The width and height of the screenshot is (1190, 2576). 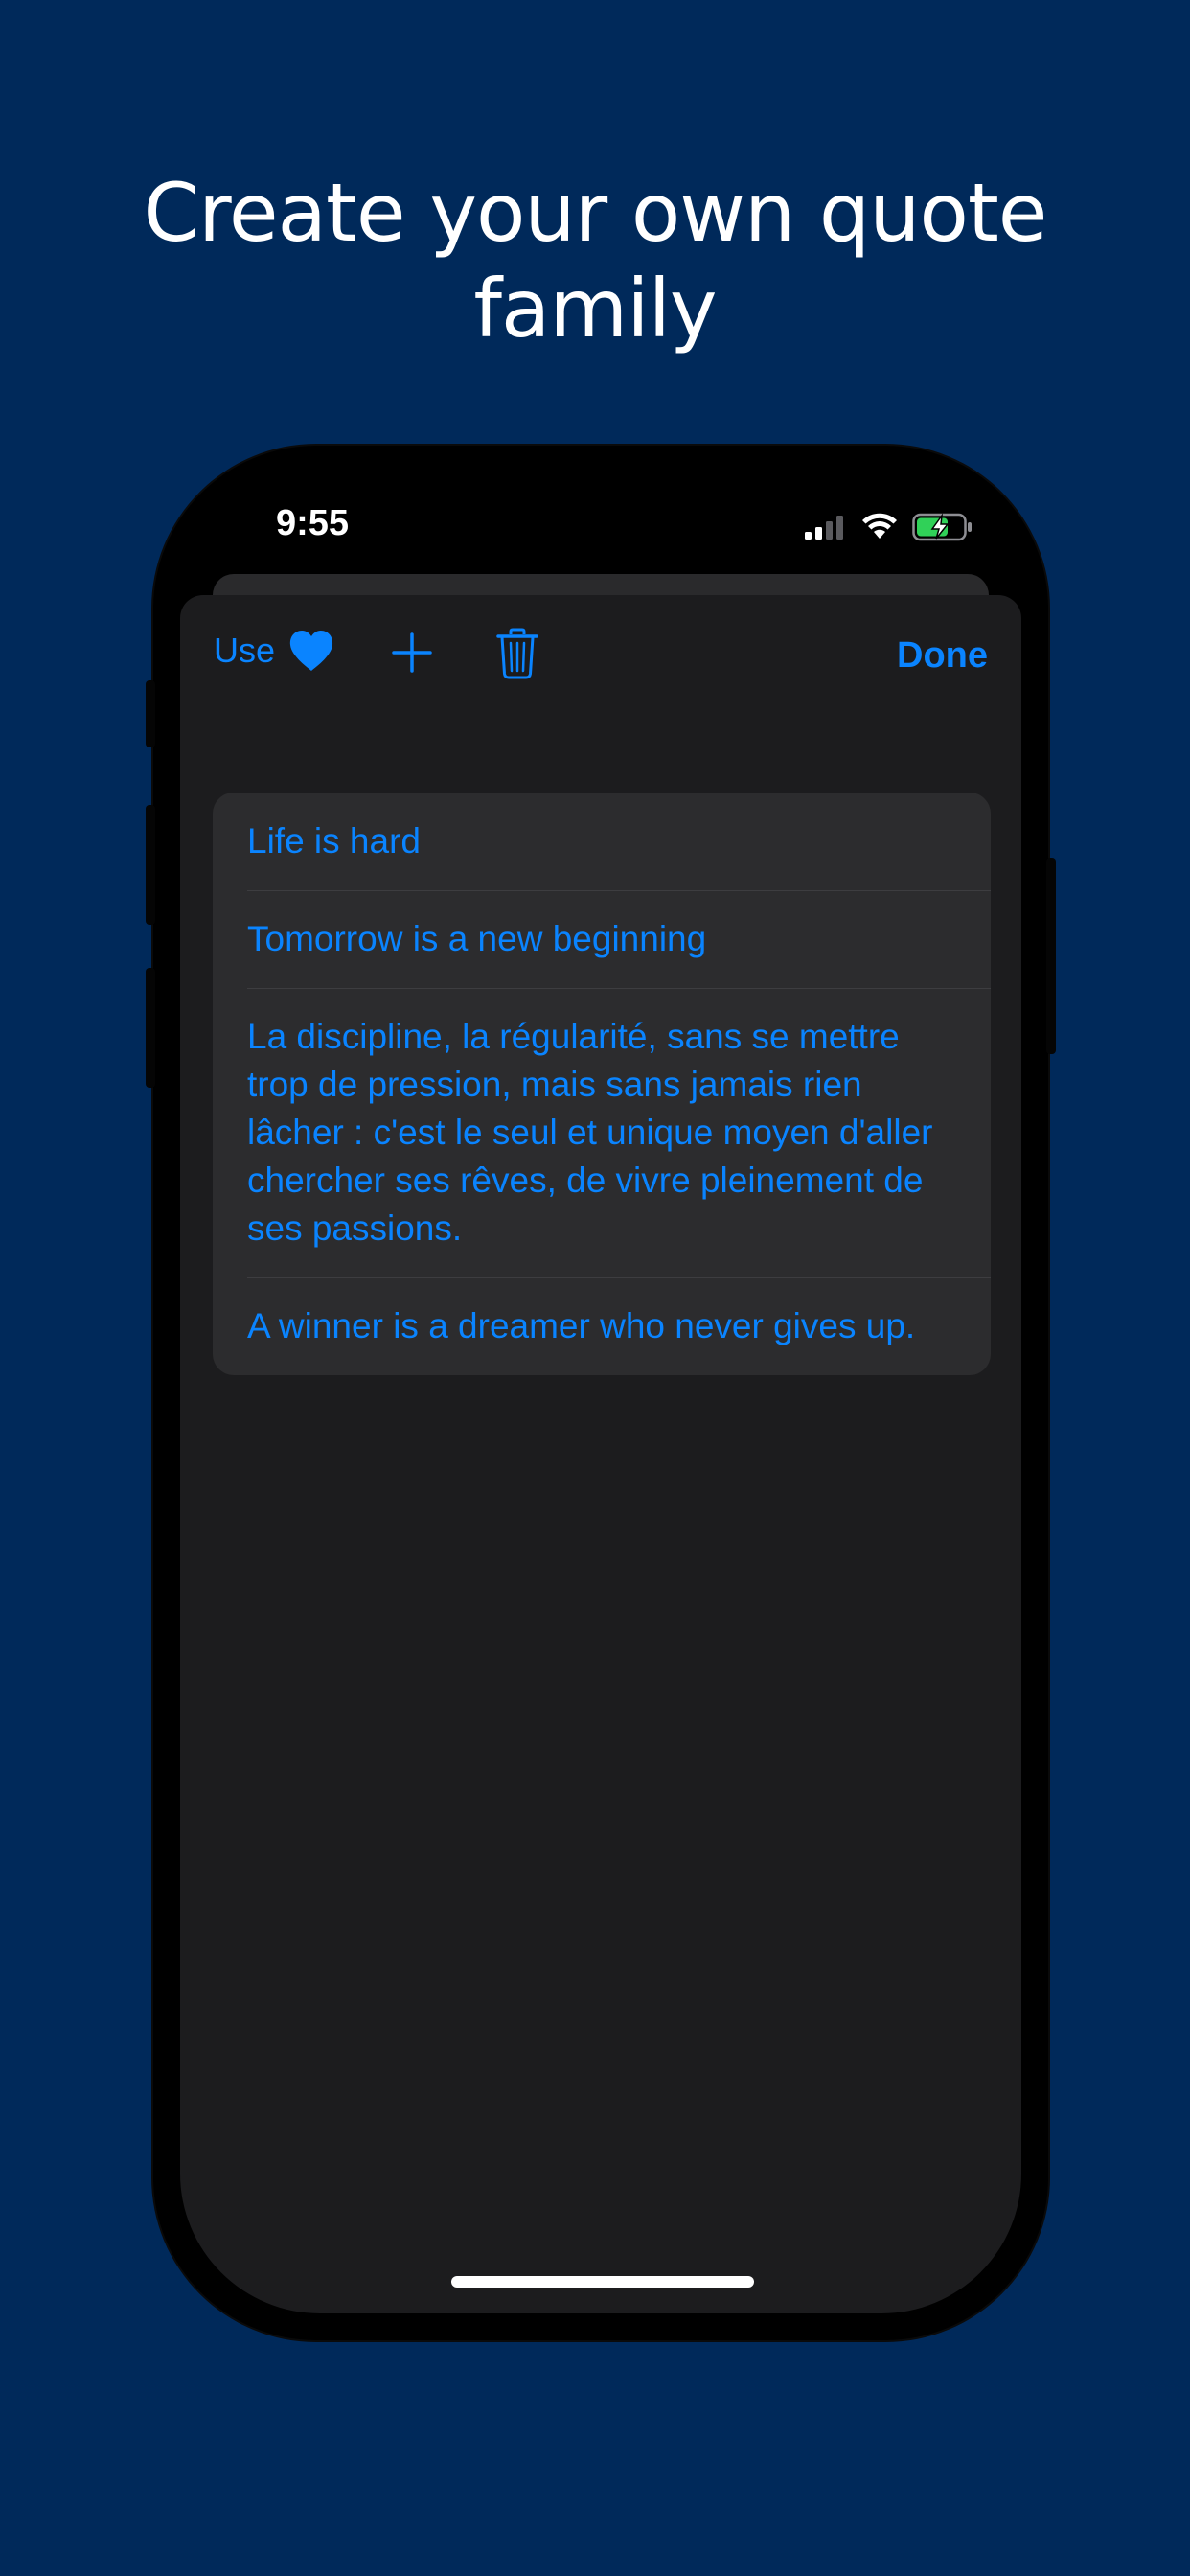 What do you see at coordinates (601, 657) in the screenshot?
I see `toolbar: Use Done` at bounding box center [601, 657].